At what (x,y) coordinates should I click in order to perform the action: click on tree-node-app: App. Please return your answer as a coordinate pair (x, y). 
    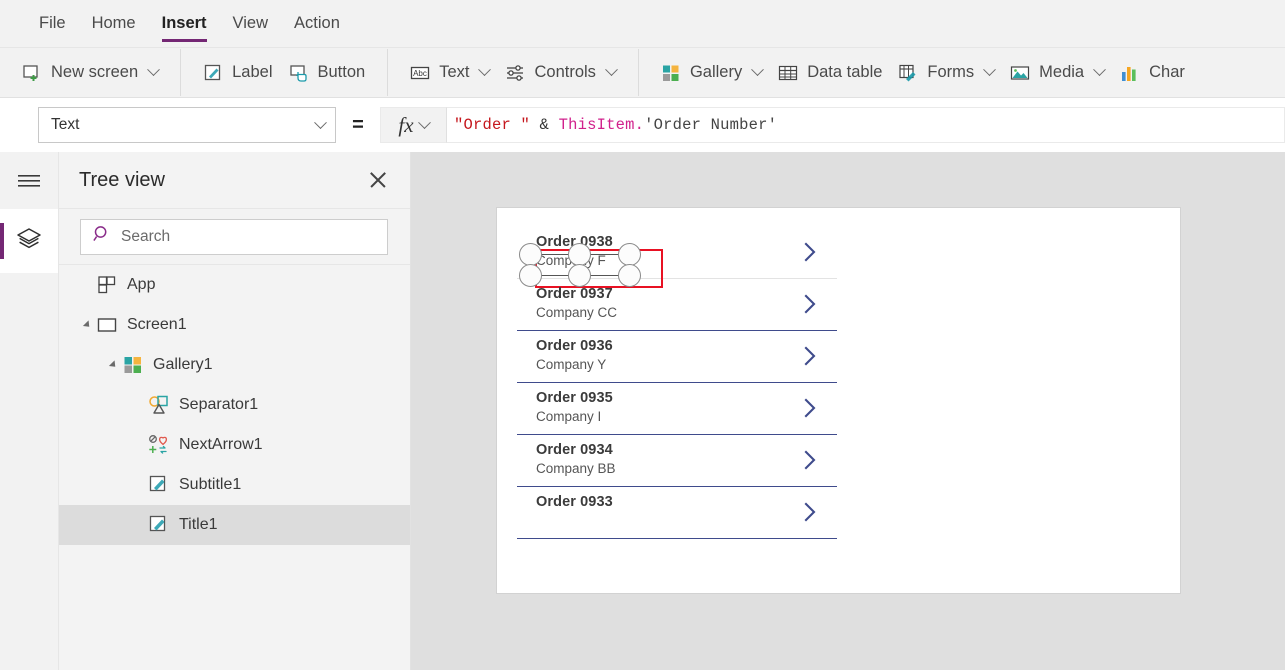
    Looking at the image, I should click on (234, 285).